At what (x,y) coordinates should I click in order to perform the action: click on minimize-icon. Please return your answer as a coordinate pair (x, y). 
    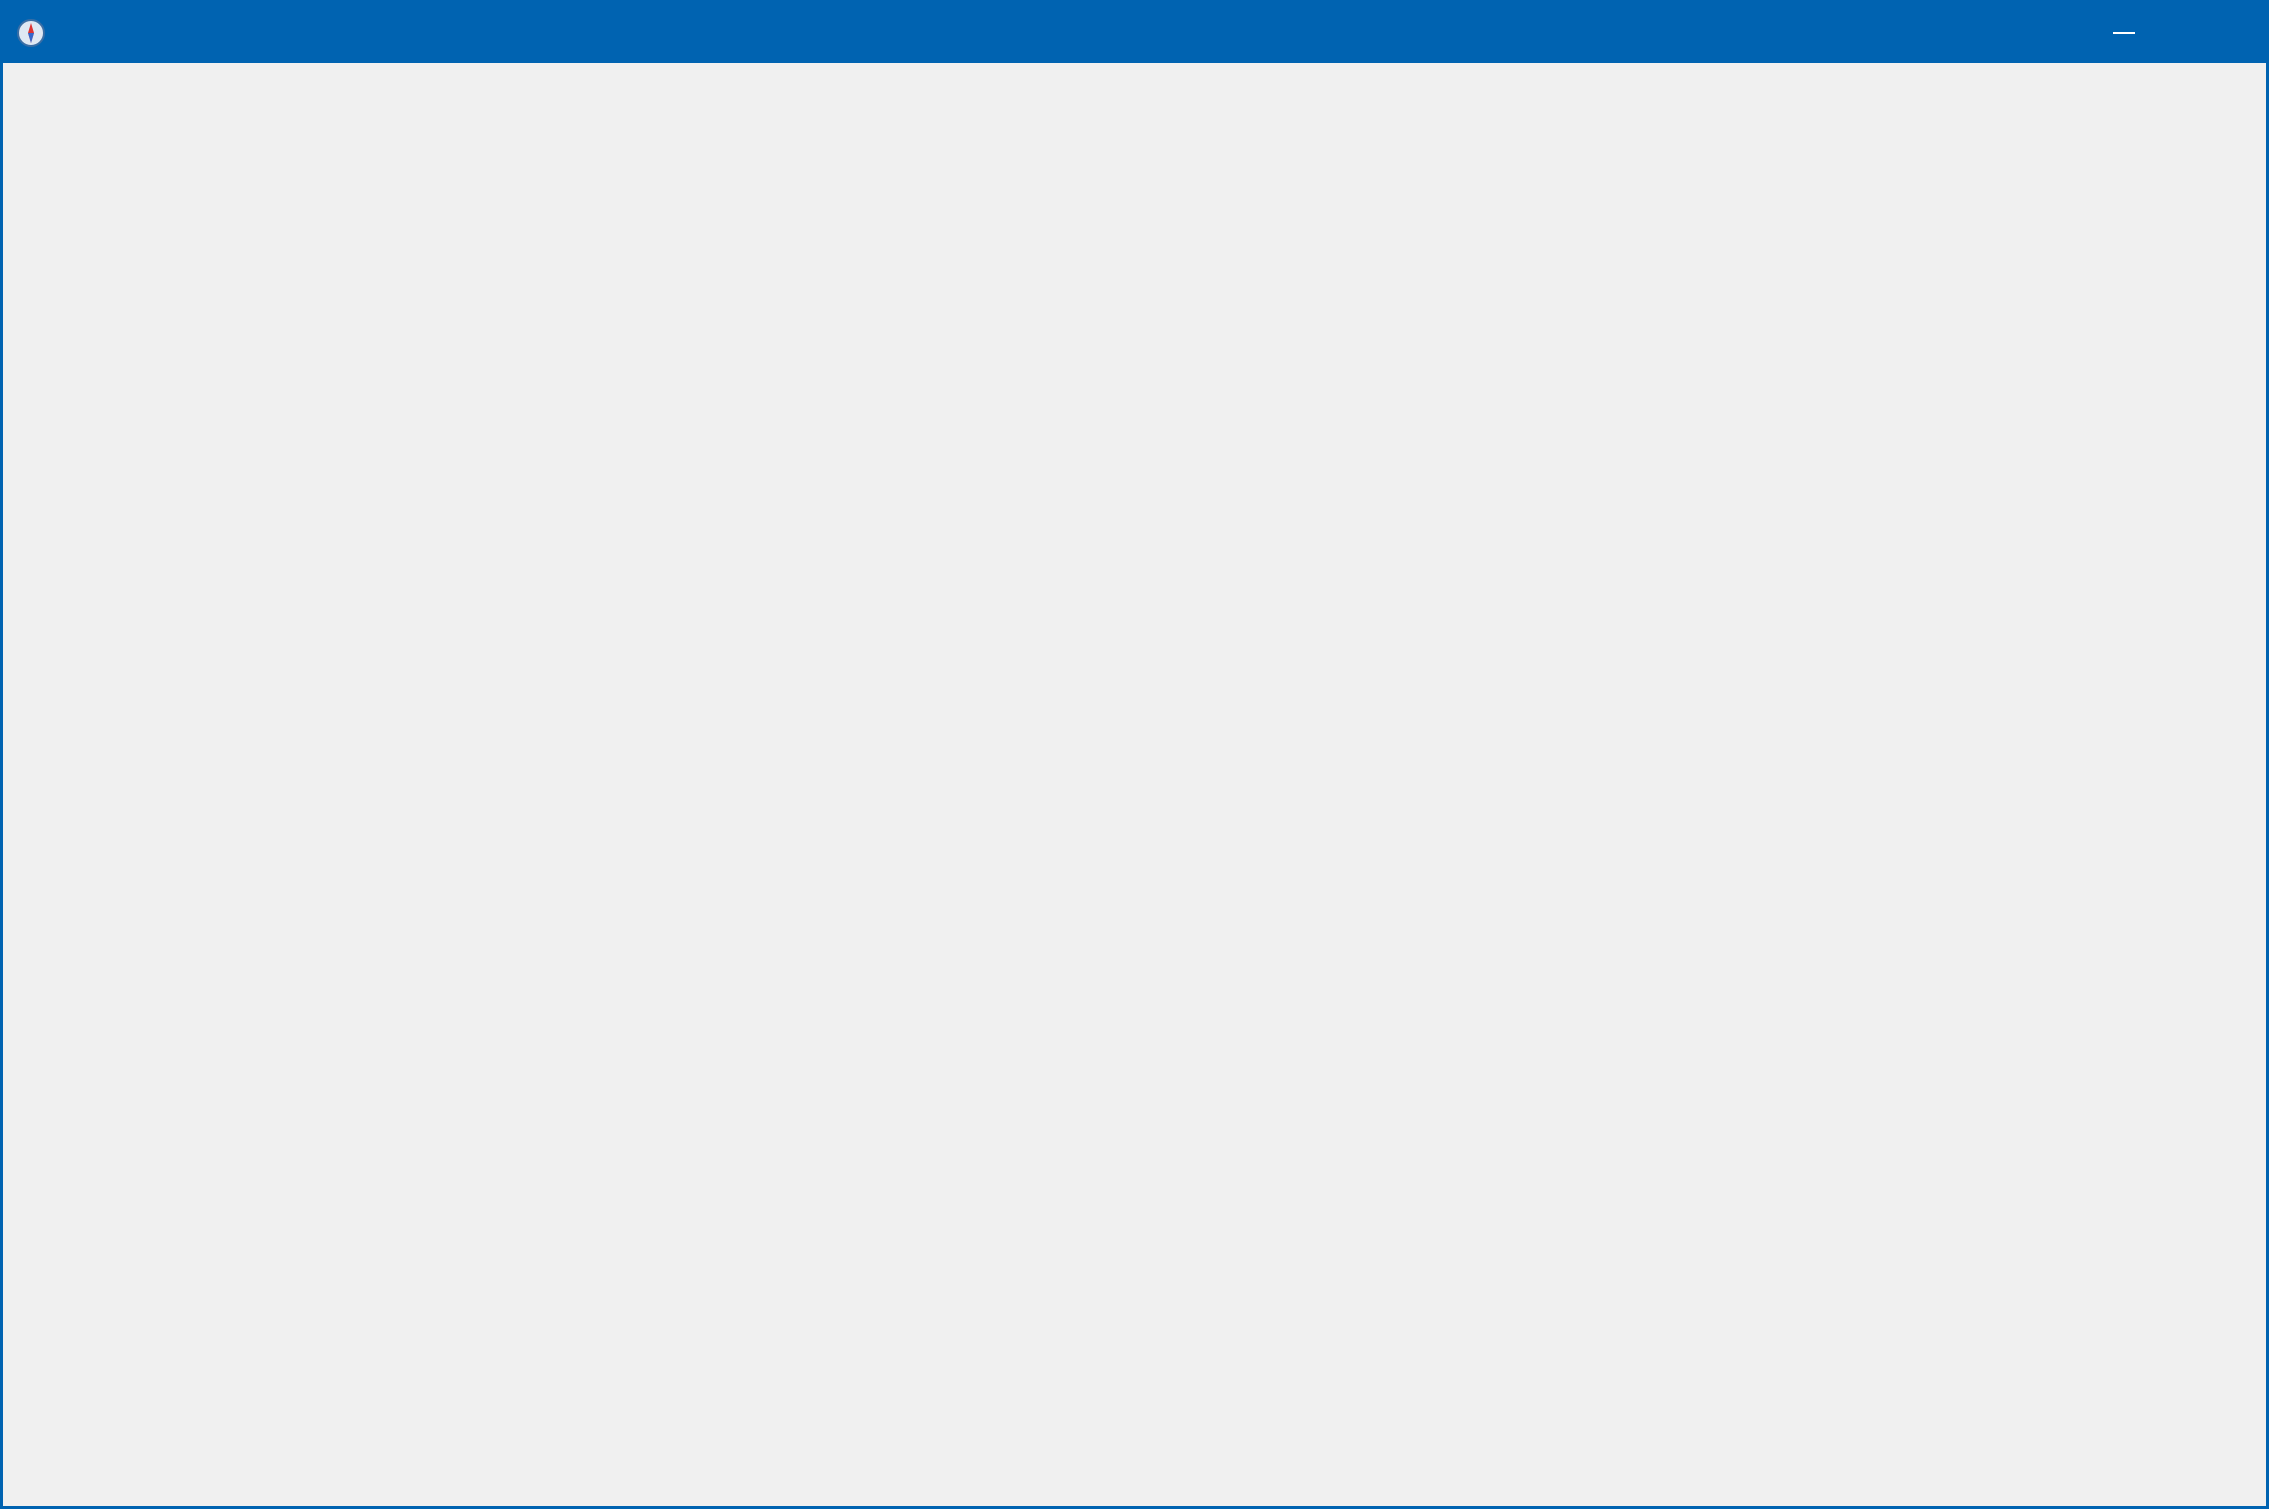
    Looking at the image, I should click on (2124, 33).